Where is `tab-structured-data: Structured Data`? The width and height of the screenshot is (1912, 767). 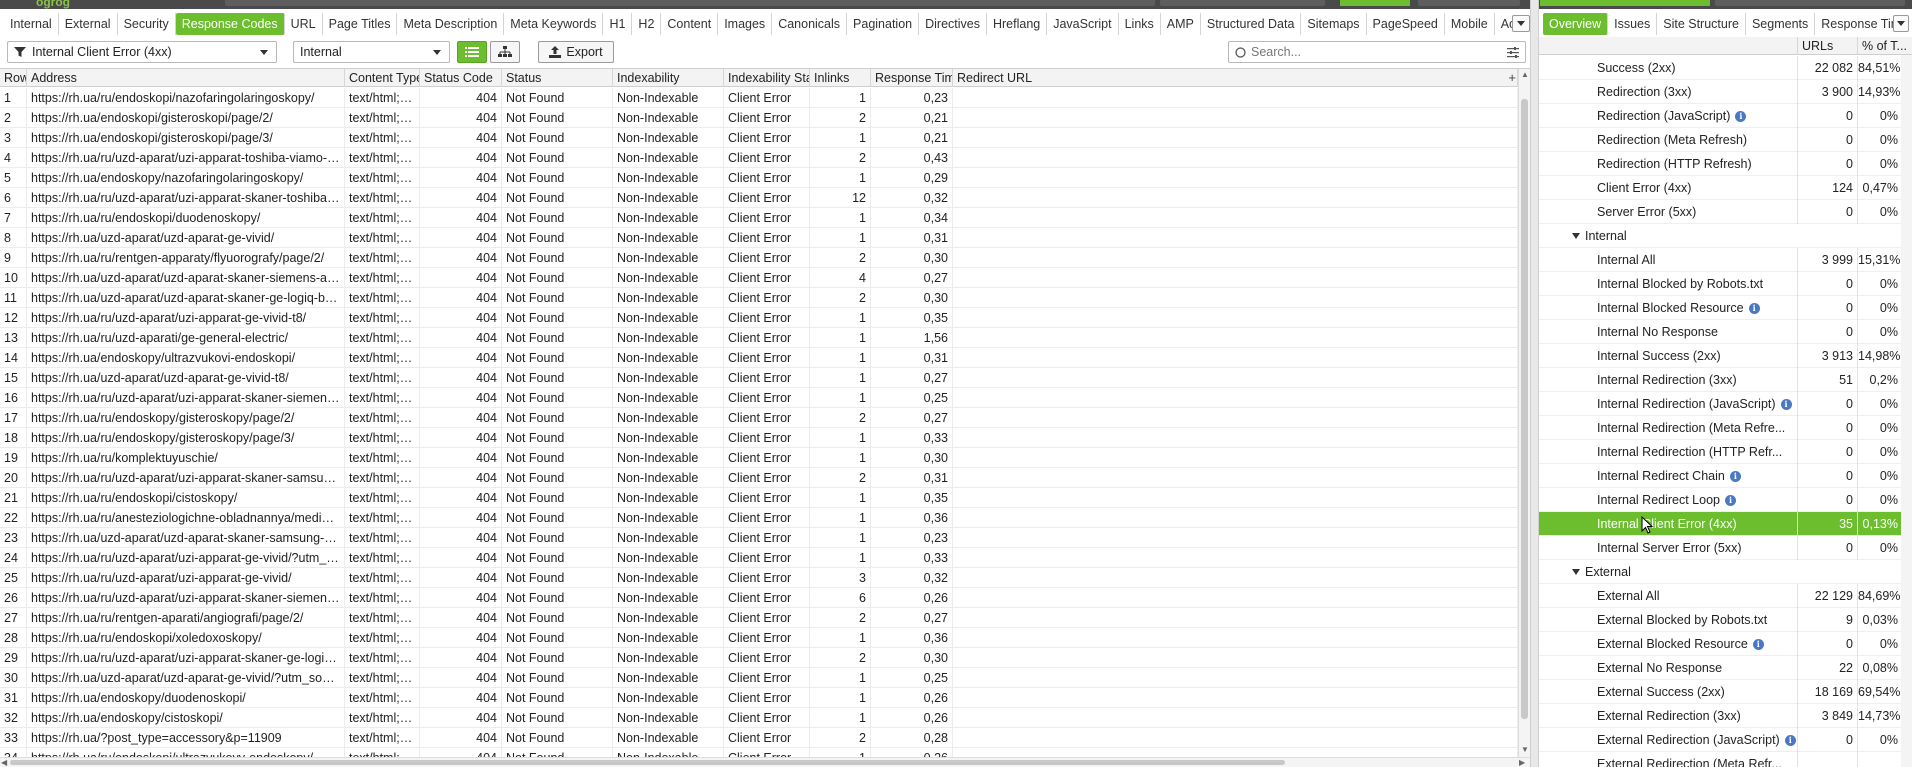
tab-structured-data: Structured Data is located at coordinates (1251, 24).